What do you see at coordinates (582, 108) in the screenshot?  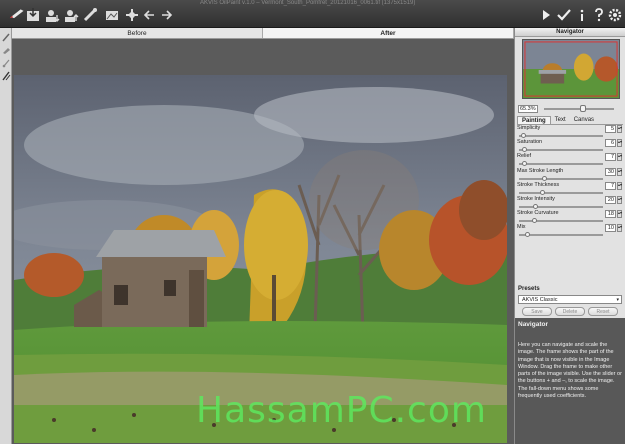 I see `zoom-slider-thumb` at bounding box center [582, 108].